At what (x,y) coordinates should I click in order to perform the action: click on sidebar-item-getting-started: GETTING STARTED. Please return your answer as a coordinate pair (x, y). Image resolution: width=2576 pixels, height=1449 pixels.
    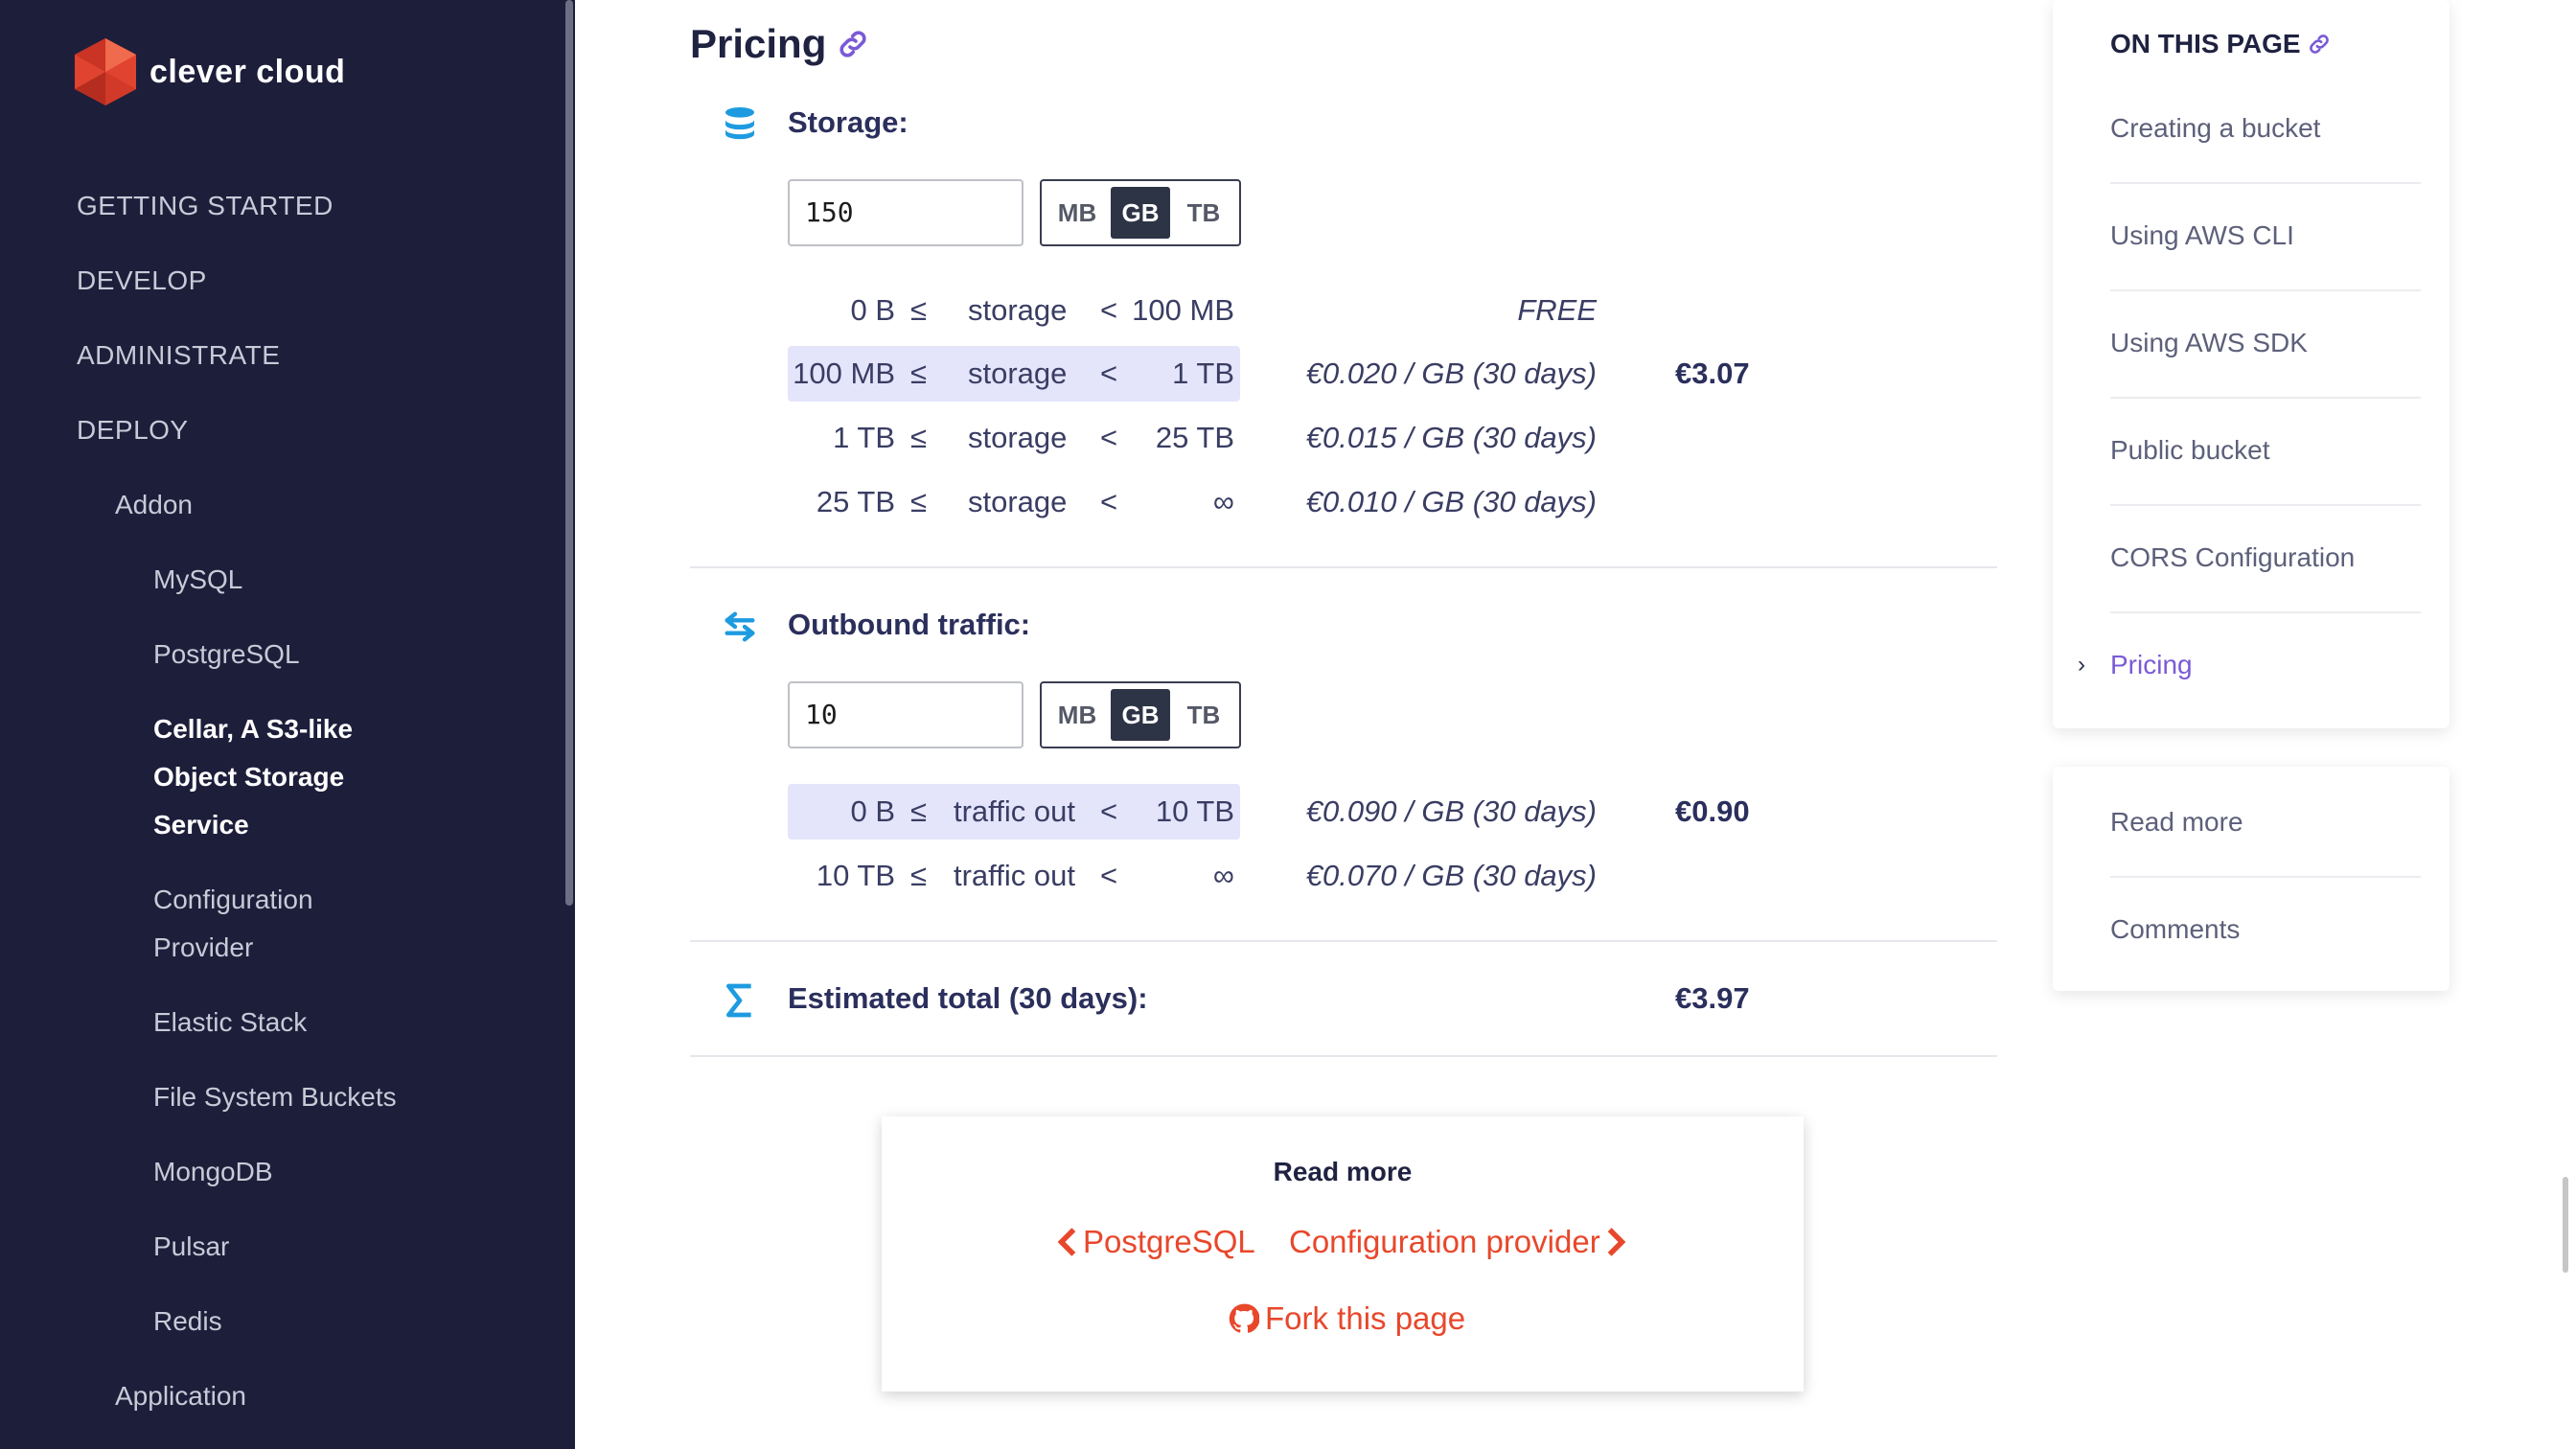
    Looking at the image, I should click on (205, 206).